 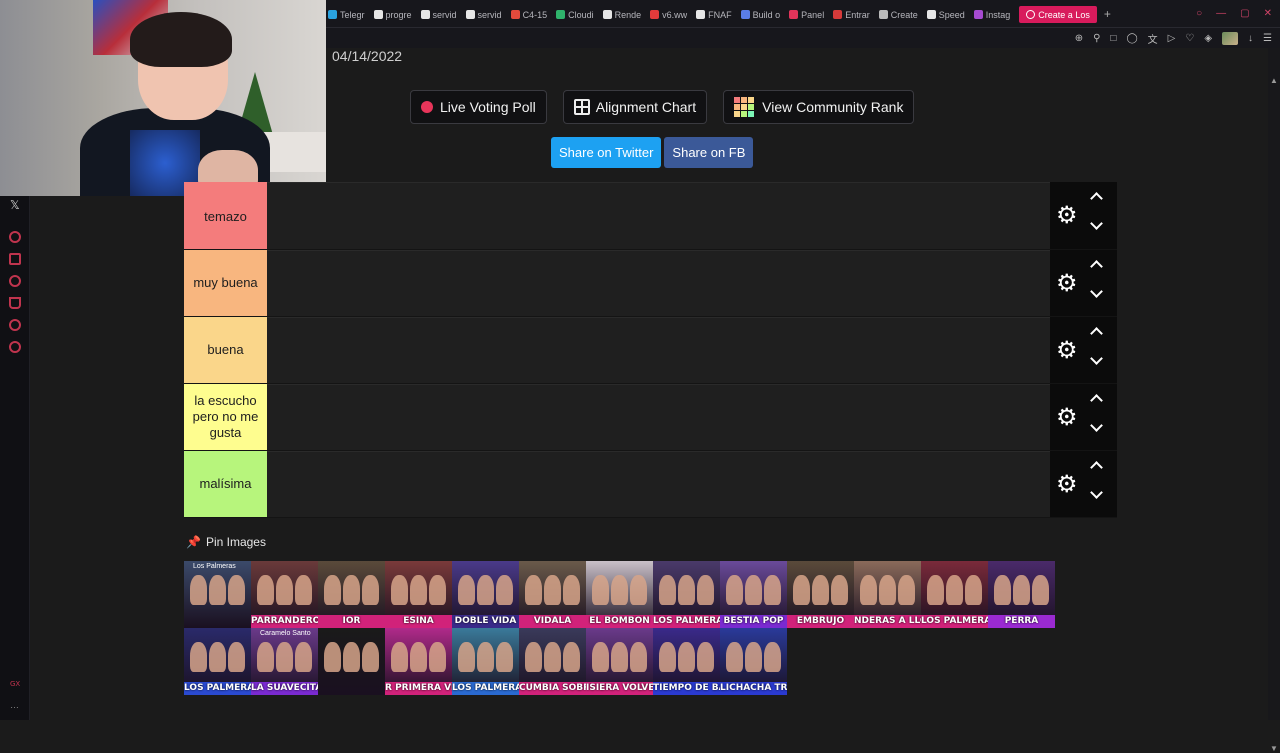 I want to click on album-thumbnail: VIDALA, so click(x=552, y=594).